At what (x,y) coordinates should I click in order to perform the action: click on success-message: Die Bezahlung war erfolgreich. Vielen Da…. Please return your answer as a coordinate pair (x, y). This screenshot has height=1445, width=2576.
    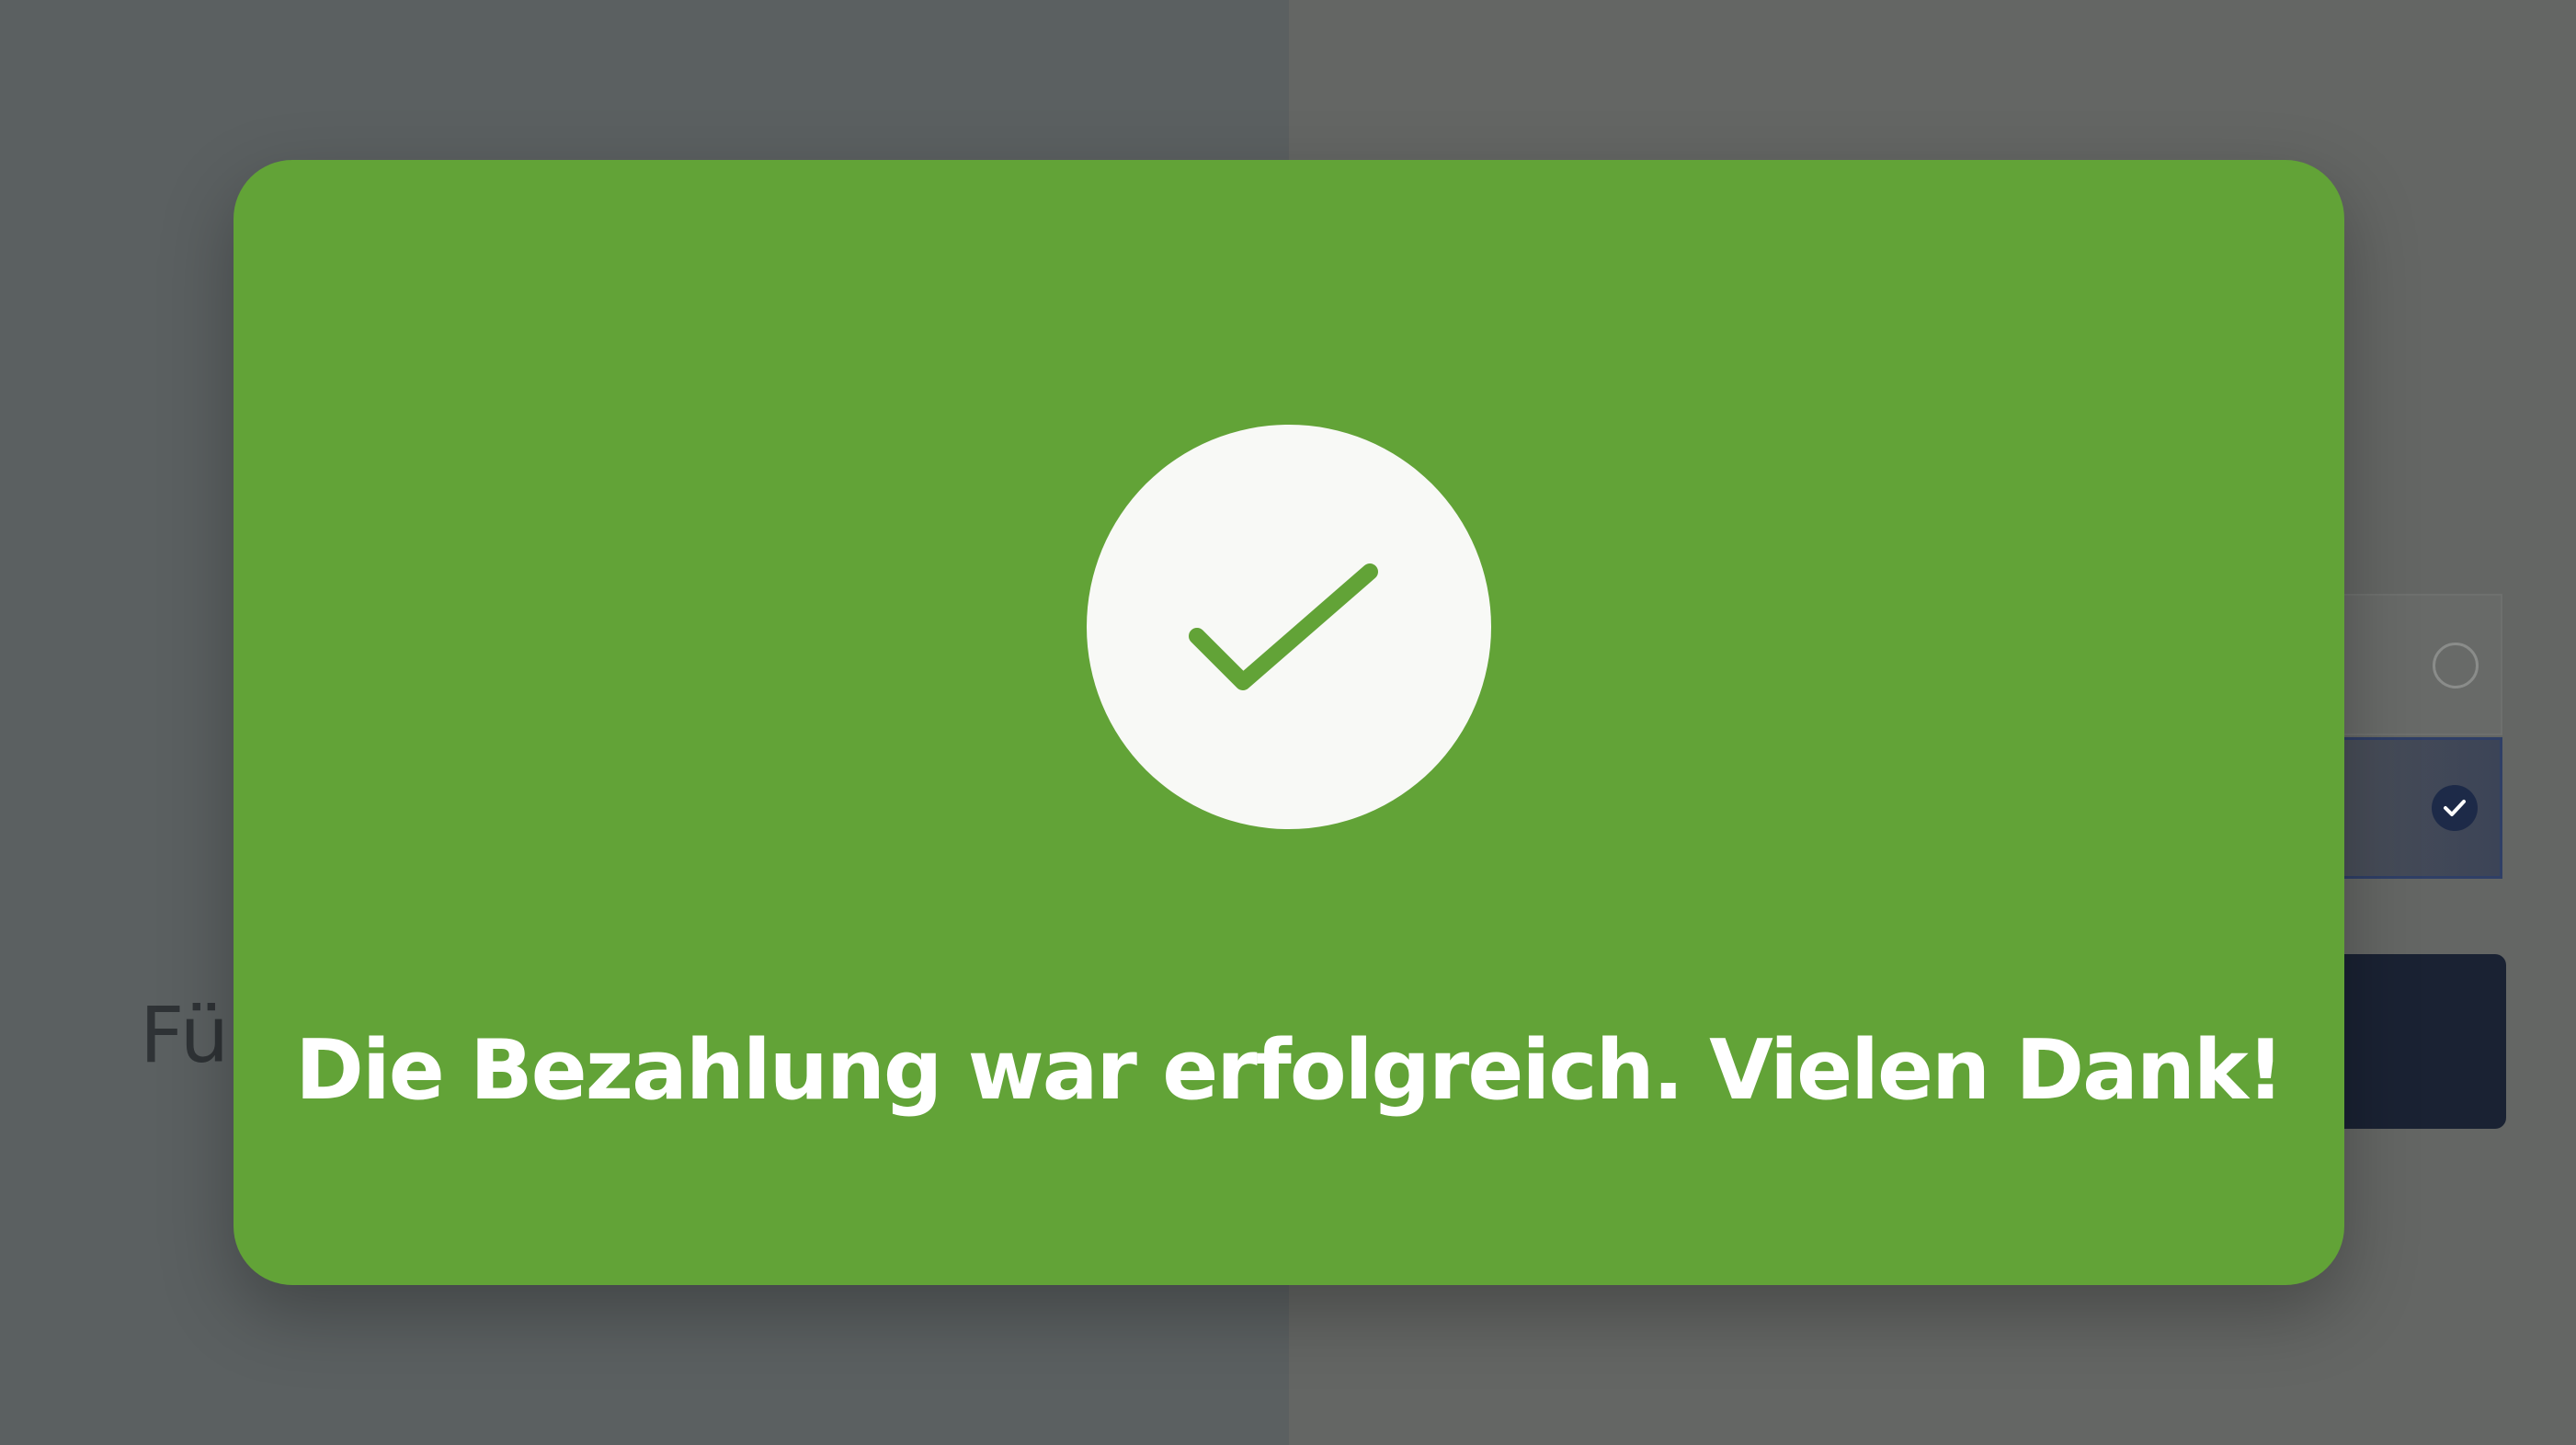
    Looking at the image, I should click on (1290, 1070).